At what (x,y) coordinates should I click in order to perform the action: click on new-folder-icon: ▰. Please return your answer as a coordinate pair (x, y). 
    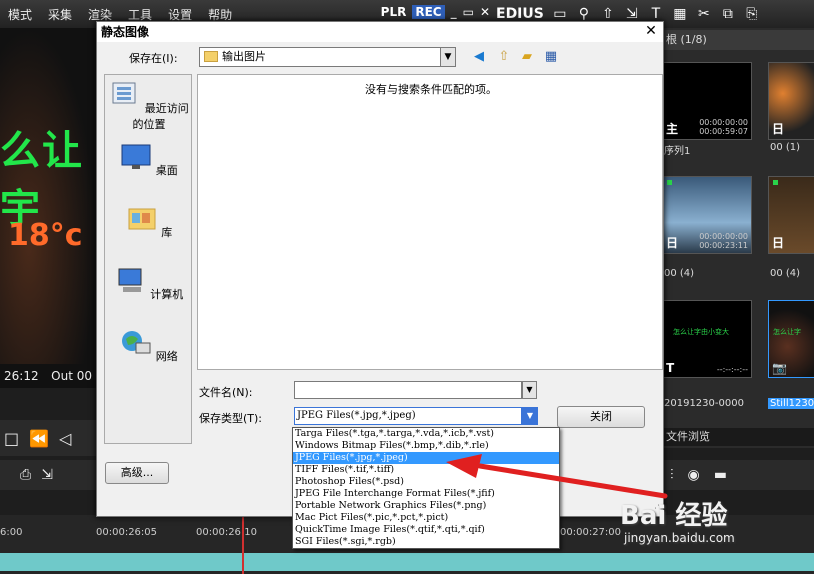
    Looking at the image, I should click on (527, 57).